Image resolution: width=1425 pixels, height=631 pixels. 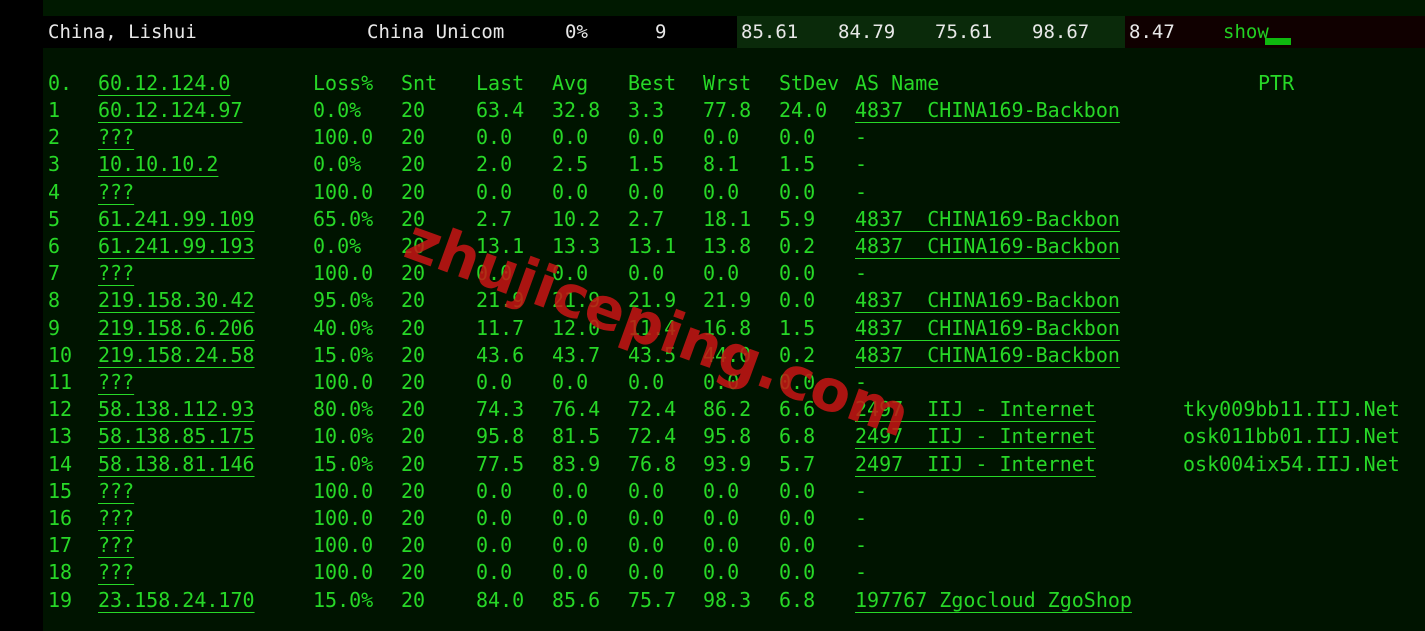 What do you see at coordinates (500, 83) in the screenshot?
I see `header-last: Last` at bounding box center [500, 83].